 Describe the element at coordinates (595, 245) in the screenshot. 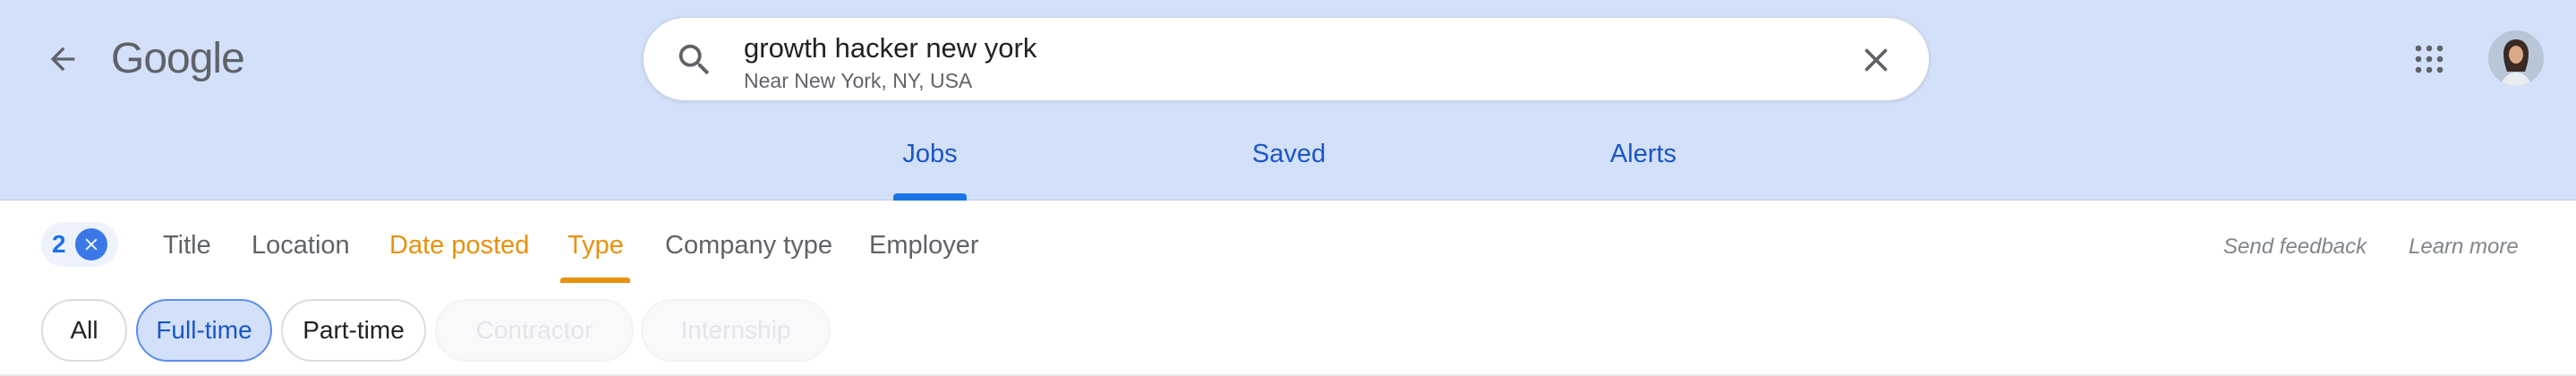

I see `filter-type: Type` at that location.